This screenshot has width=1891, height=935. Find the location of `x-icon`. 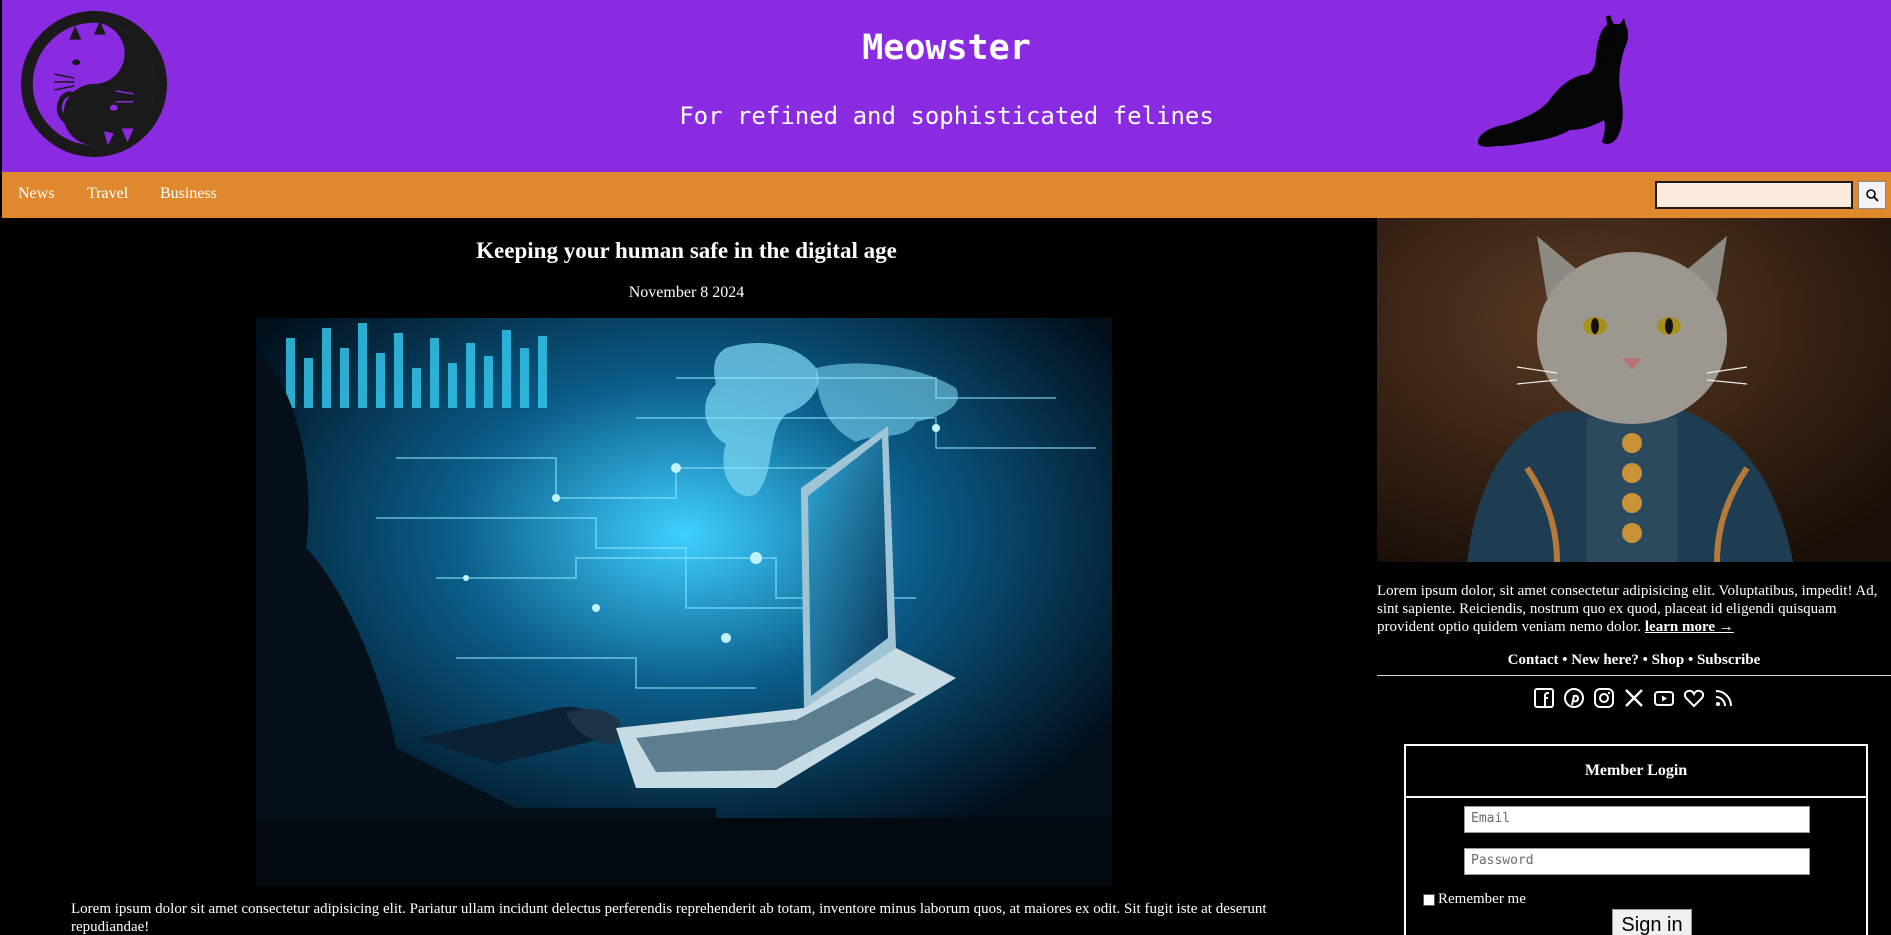

x-icon is located at coordinates (1634, 698).